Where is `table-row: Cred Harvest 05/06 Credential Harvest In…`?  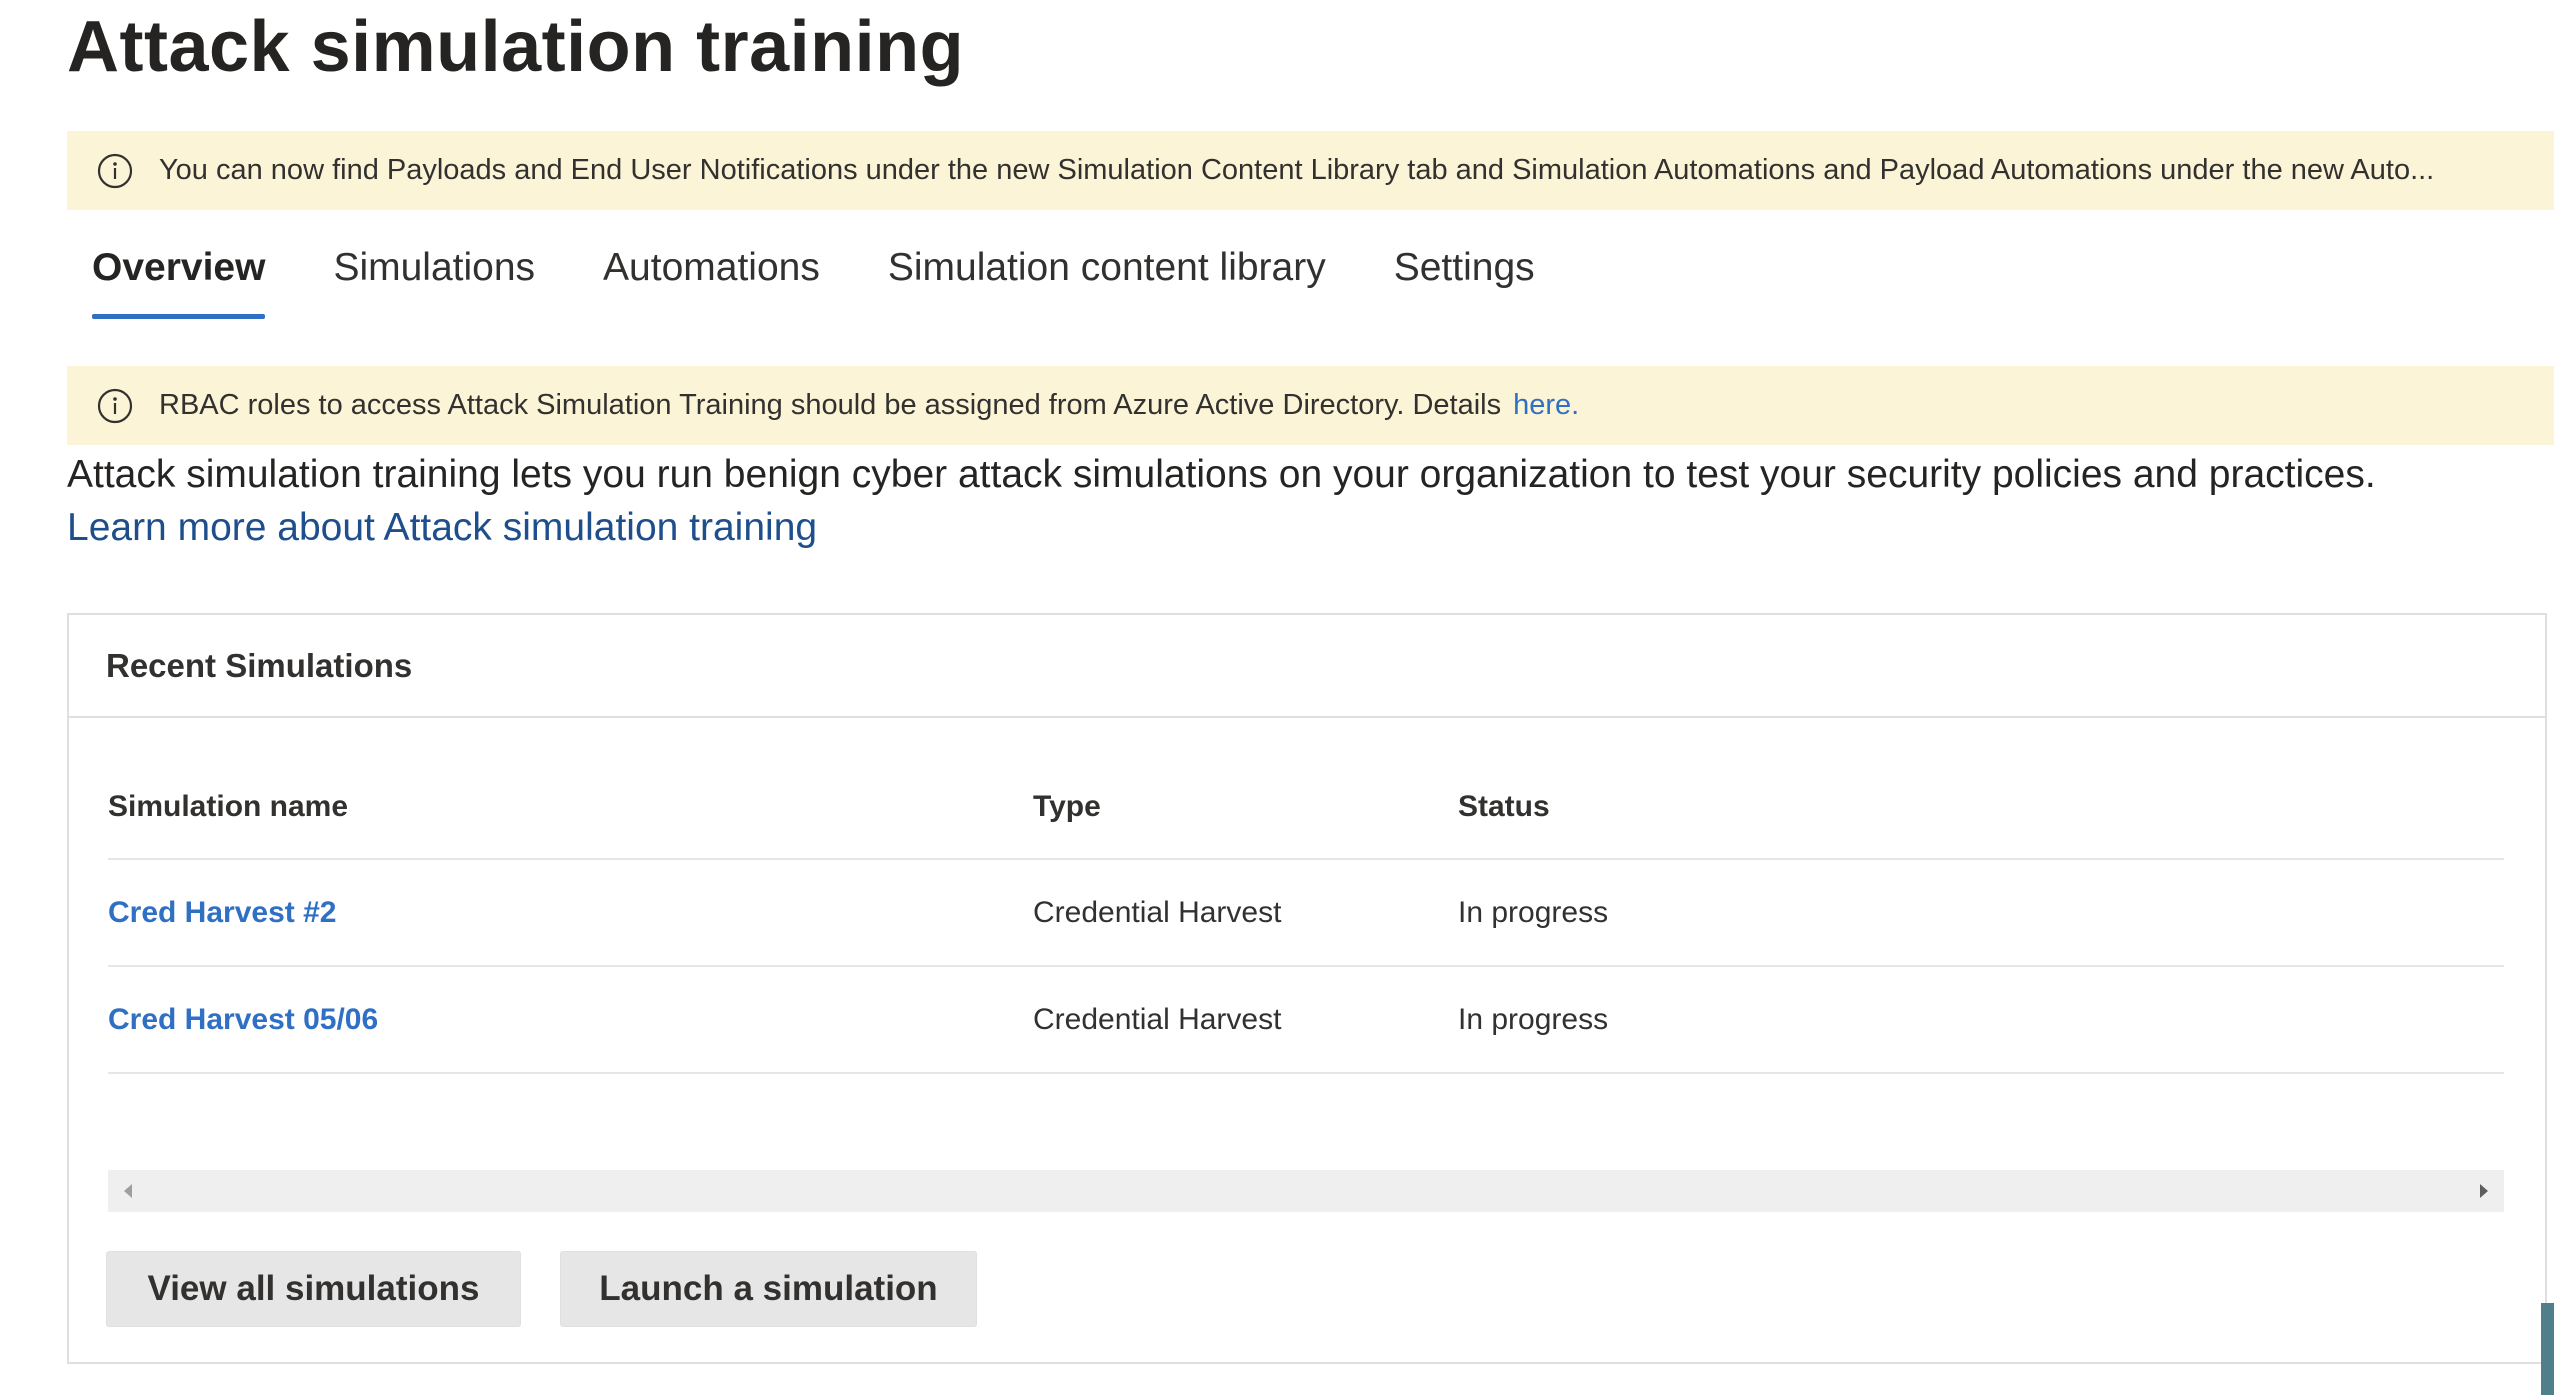
table-row: Cred Harvest 05/06 Credential Harvest In… is located at coordinates (1306, 1020).